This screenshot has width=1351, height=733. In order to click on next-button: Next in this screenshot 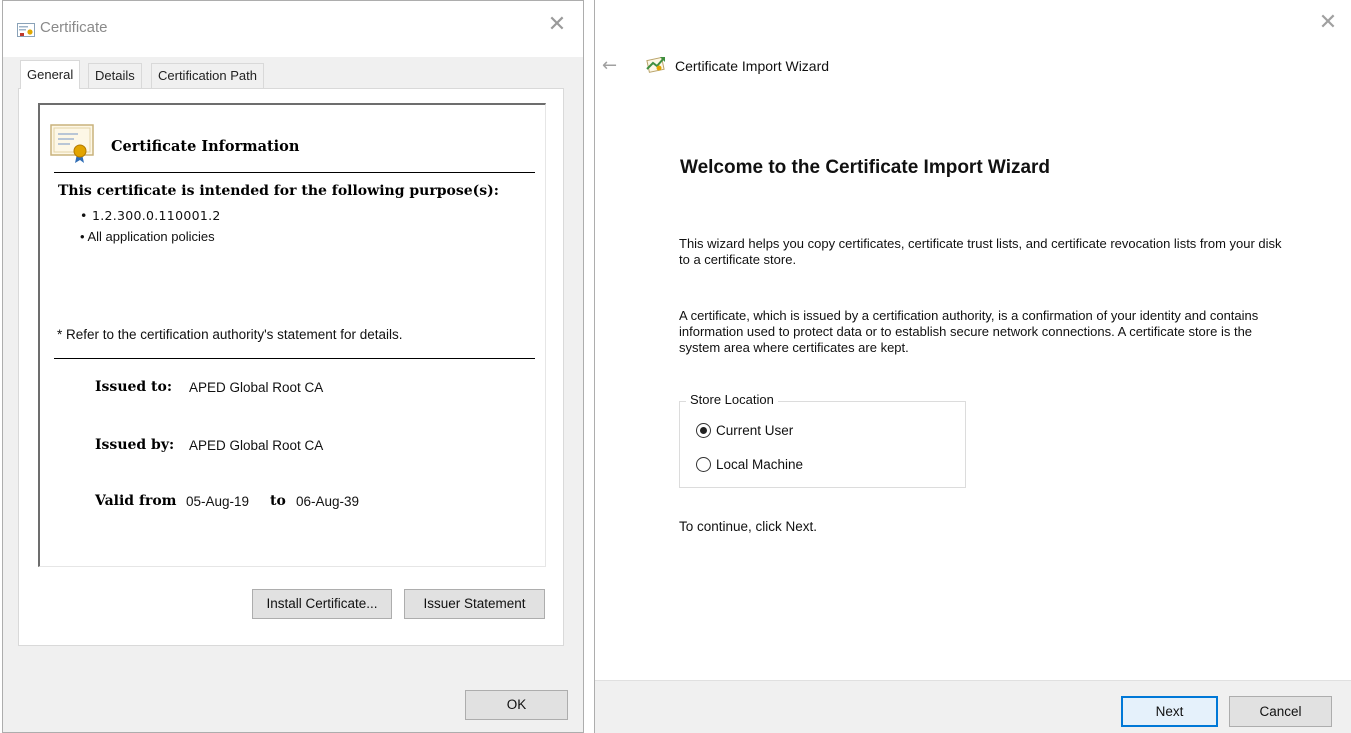, I will do `click(1169, 711)`.